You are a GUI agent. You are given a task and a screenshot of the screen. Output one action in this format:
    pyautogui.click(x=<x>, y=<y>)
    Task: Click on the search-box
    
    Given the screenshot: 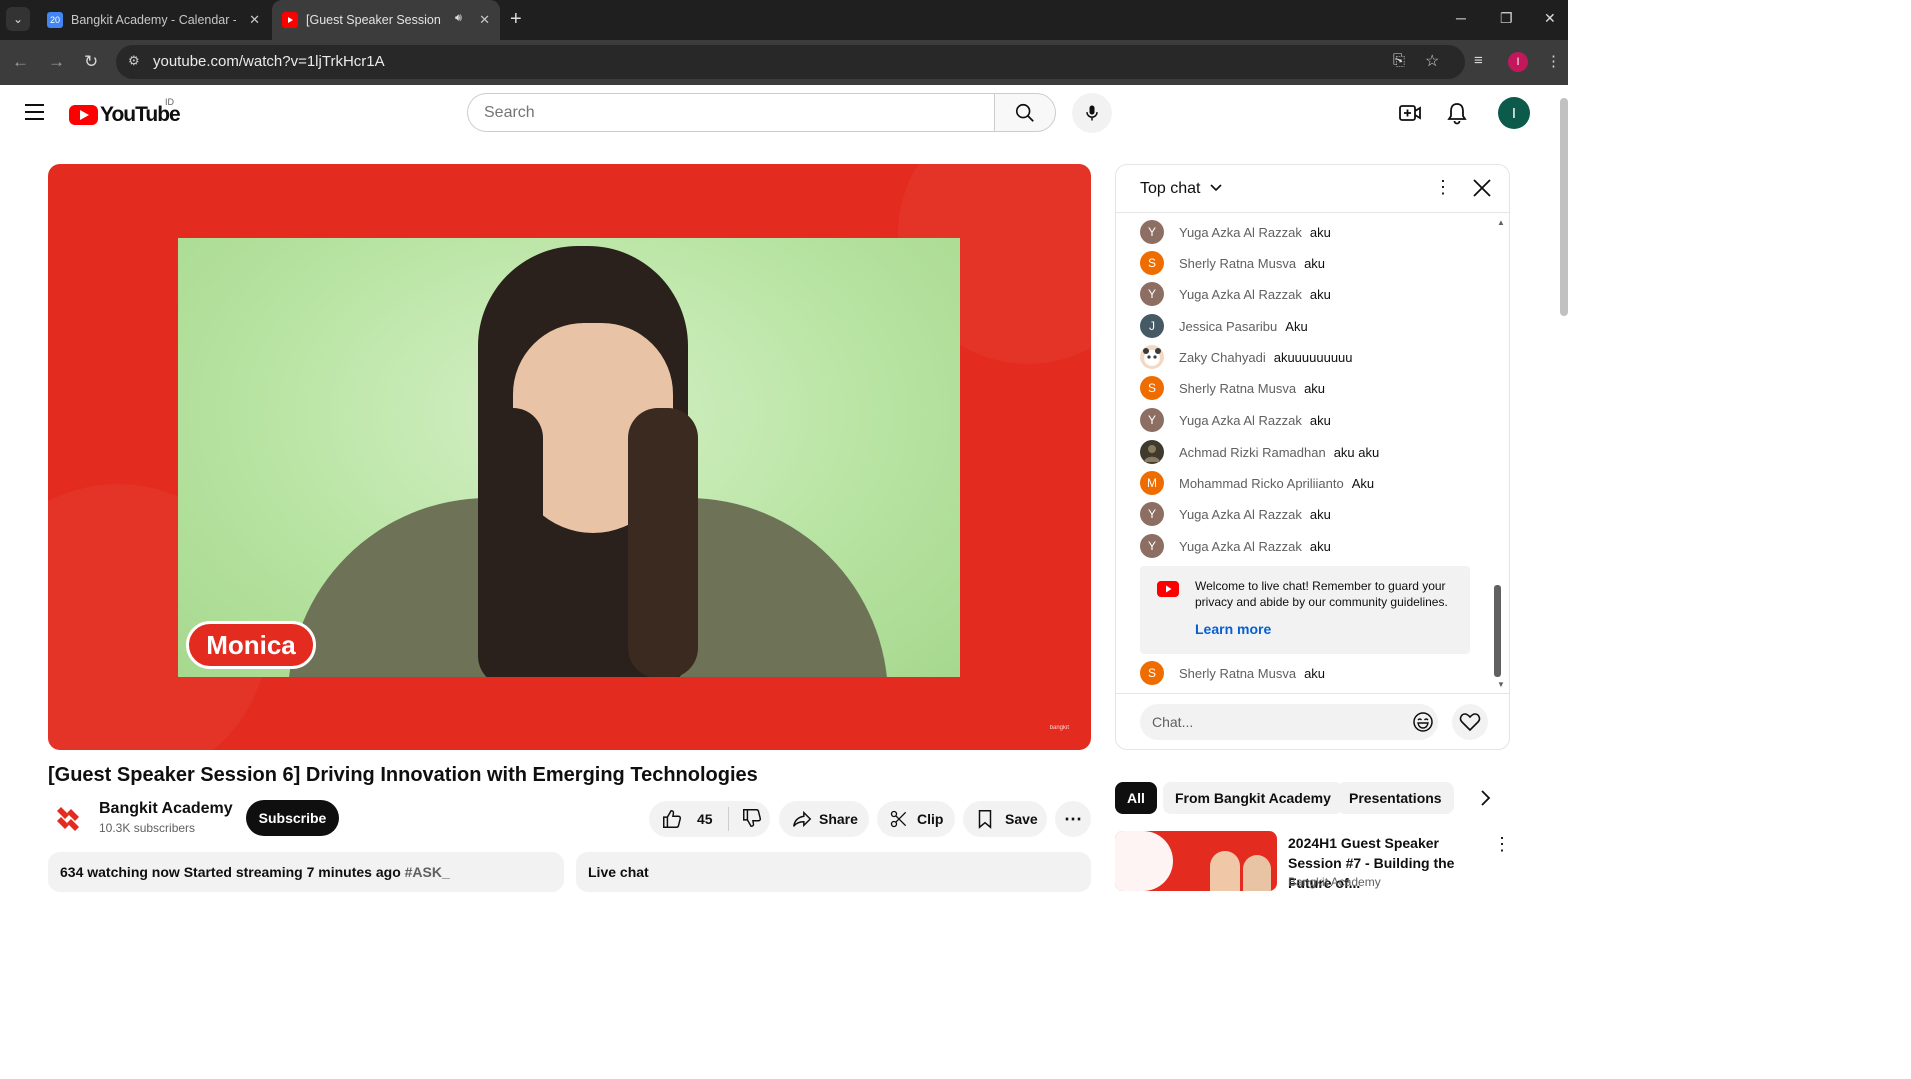 What is the action you would take?
    pyautogui.click(x=730, y=112)
    